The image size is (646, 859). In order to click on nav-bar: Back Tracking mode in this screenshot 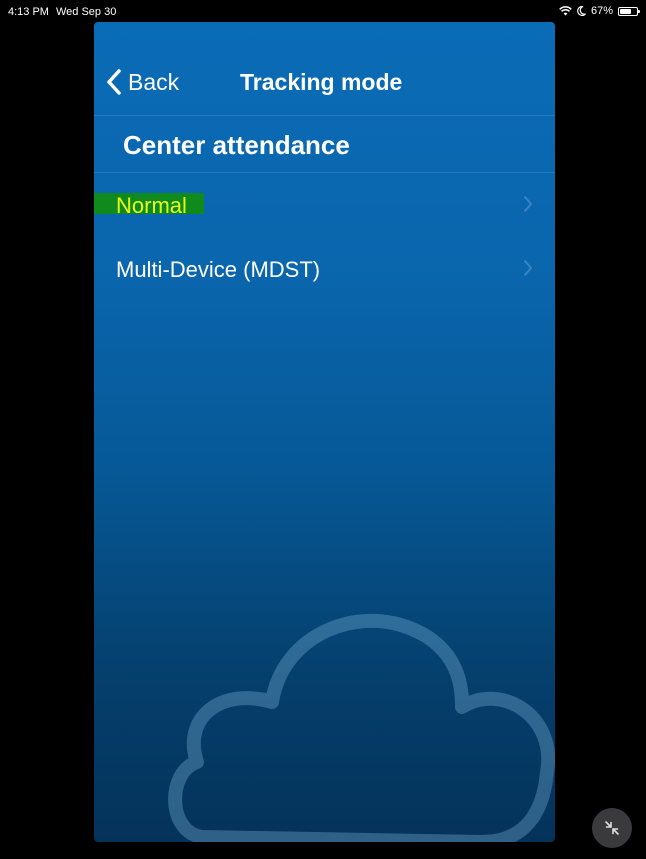, I will do `click(324, 69)`.